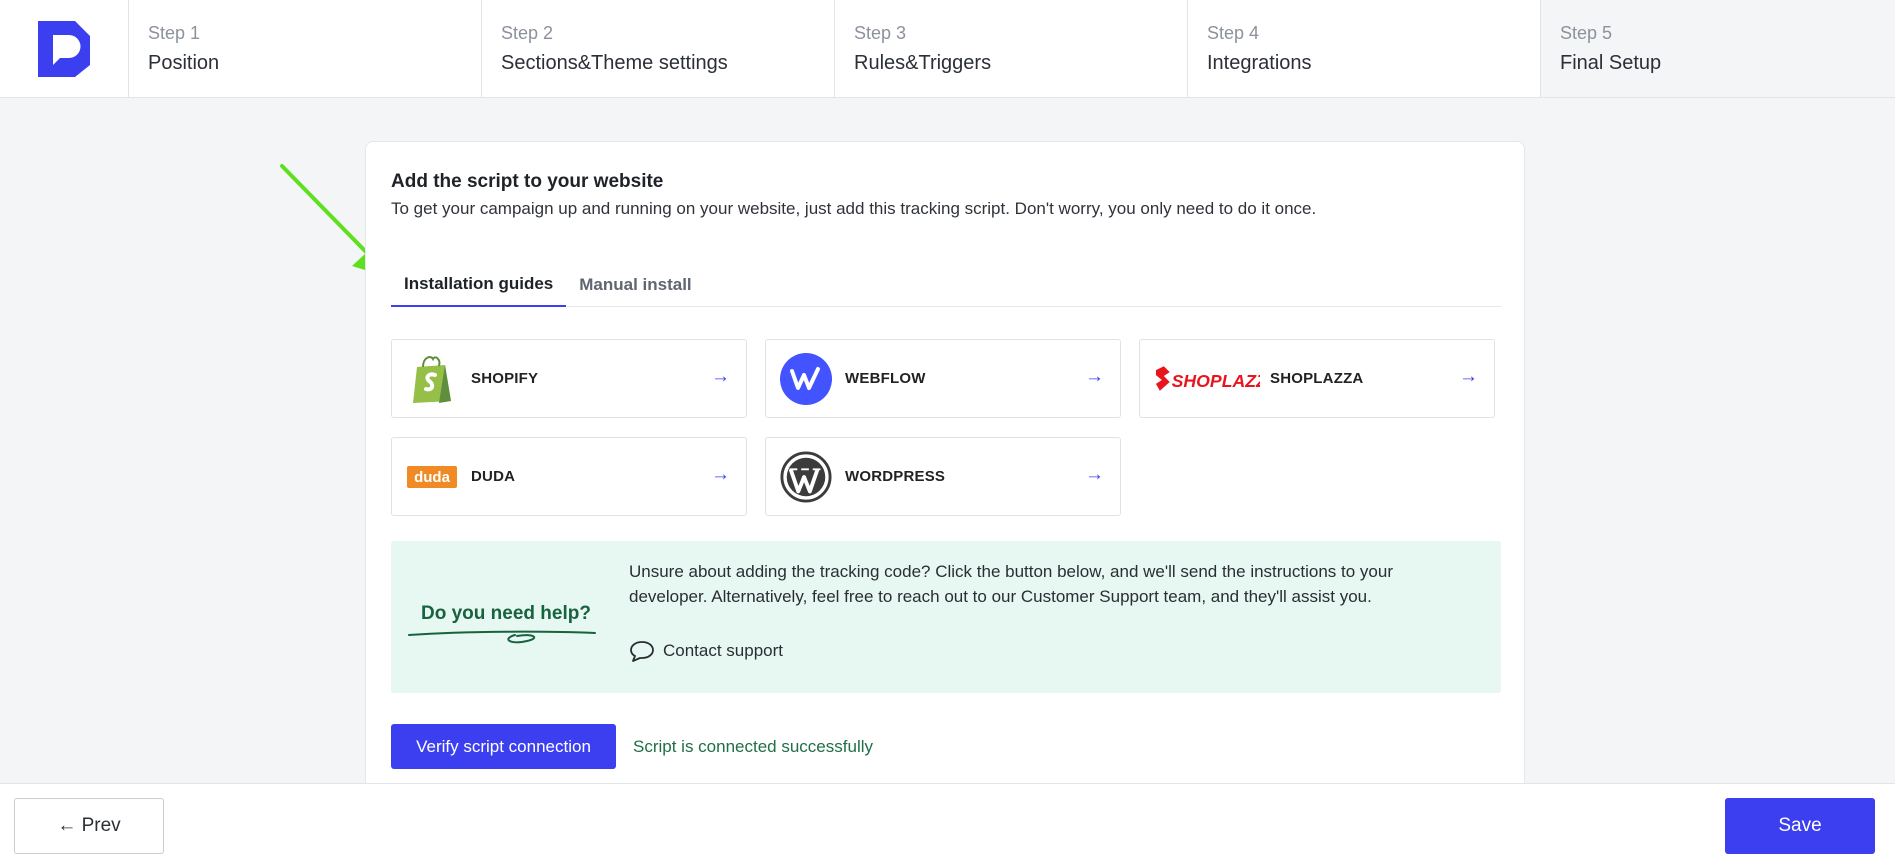 This screenshot has width=1895, height=868. I want to click on prev-button: ← Prev, so click(89, 826).